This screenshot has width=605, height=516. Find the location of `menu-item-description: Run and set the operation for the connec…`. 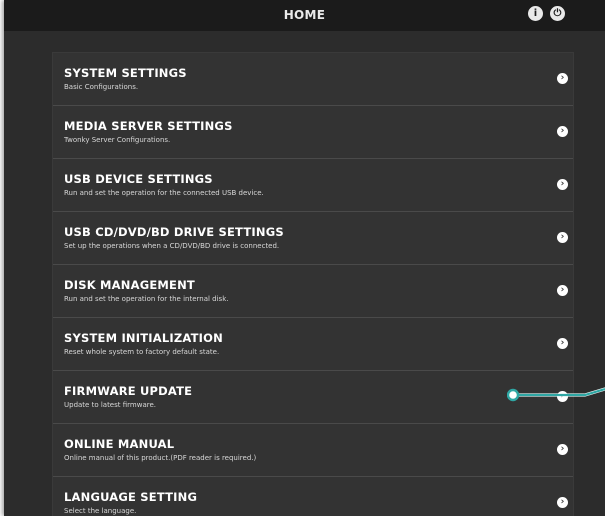

menu-item-description: Run and set the operation for the connec… is located at coordinates (164, 193).